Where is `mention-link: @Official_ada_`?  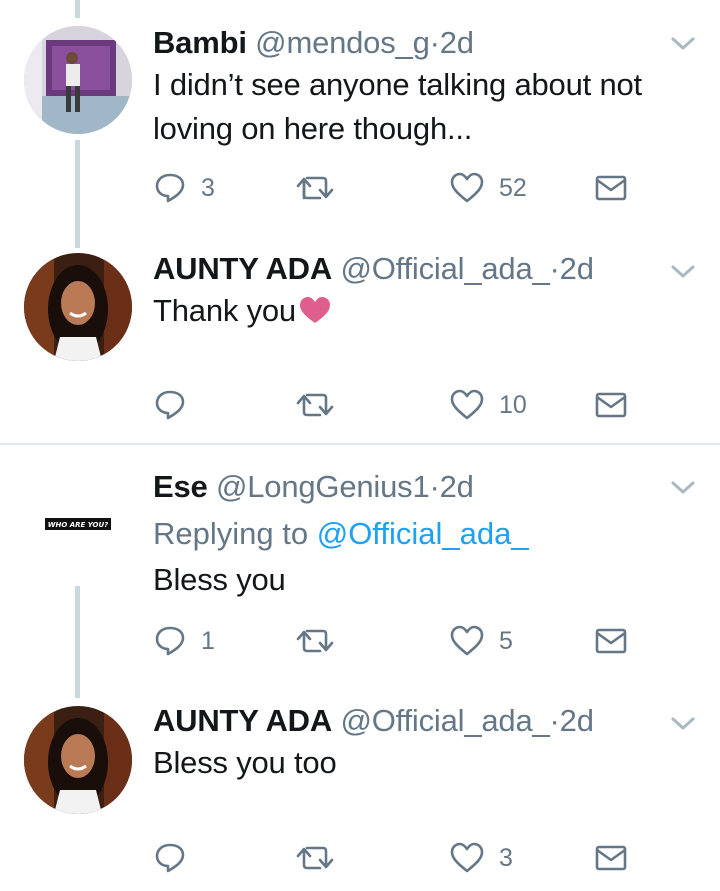 mention-link: @Official_ada_ is located at coordinates (423, 533).